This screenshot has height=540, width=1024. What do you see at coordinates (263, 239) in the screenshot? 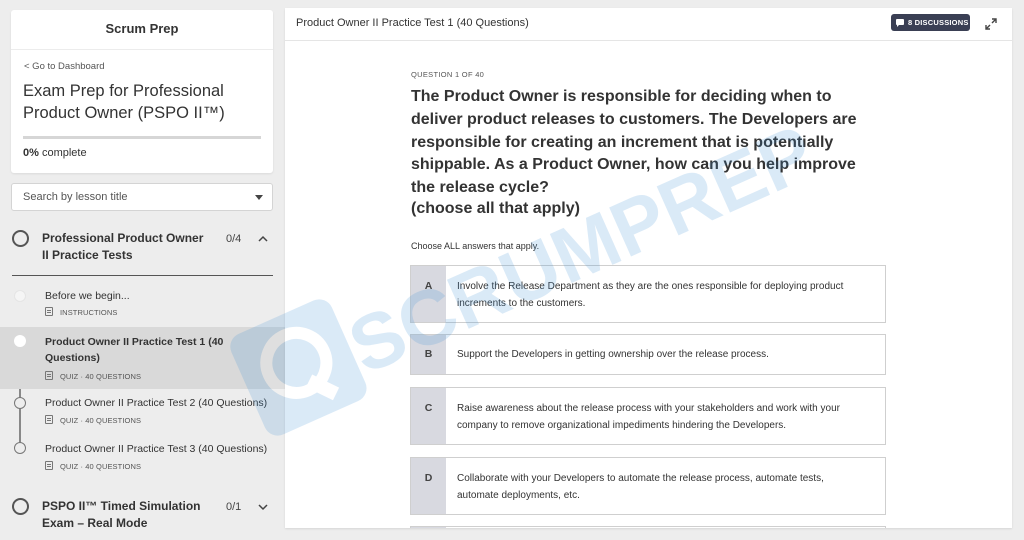
I see `chevron-up-icon` at bounding box center [263, 239].